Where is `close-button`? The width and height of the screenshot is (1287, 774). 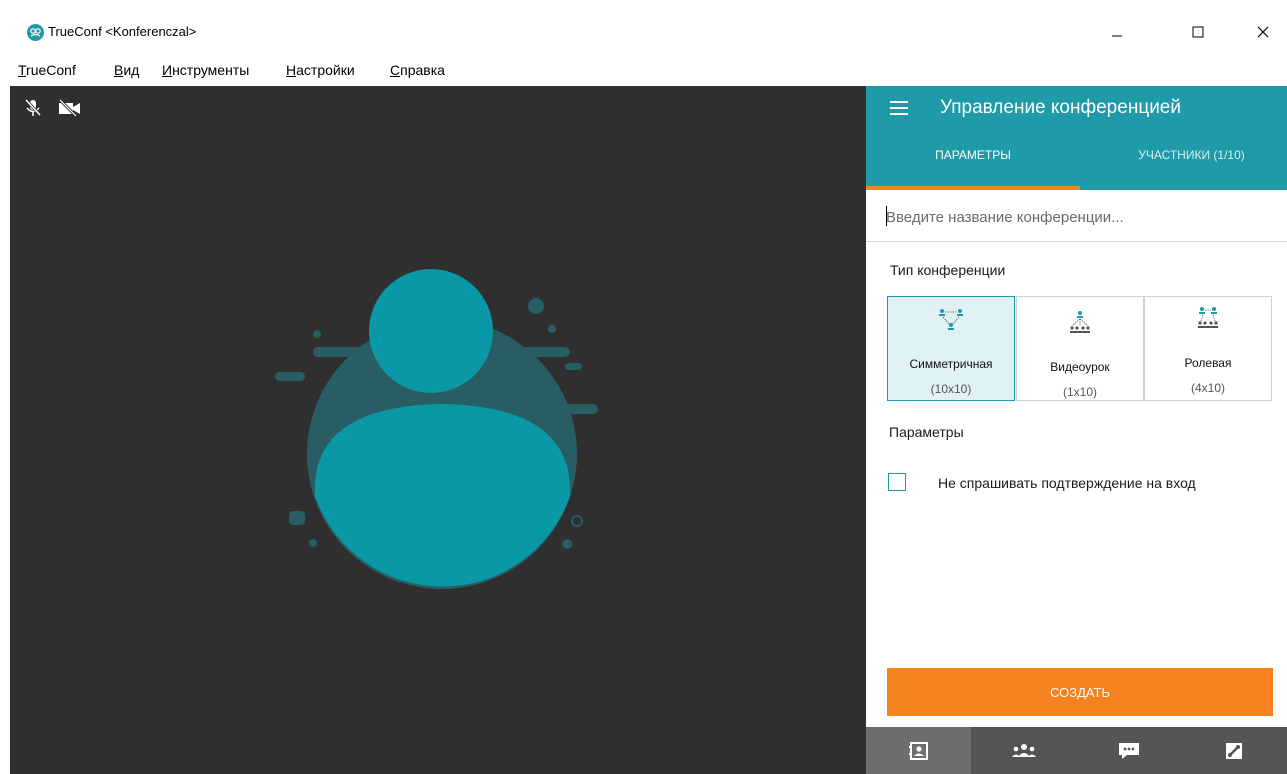 close-button is located at coordinates (1263, 32).